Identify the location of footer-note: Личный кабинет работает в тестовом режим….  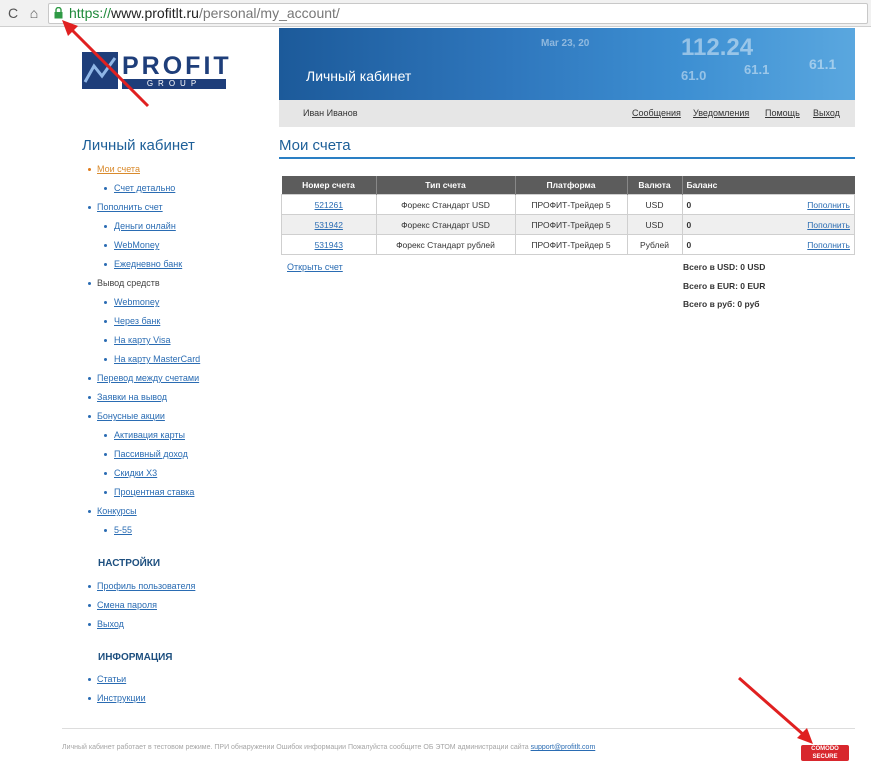
(295, 747).